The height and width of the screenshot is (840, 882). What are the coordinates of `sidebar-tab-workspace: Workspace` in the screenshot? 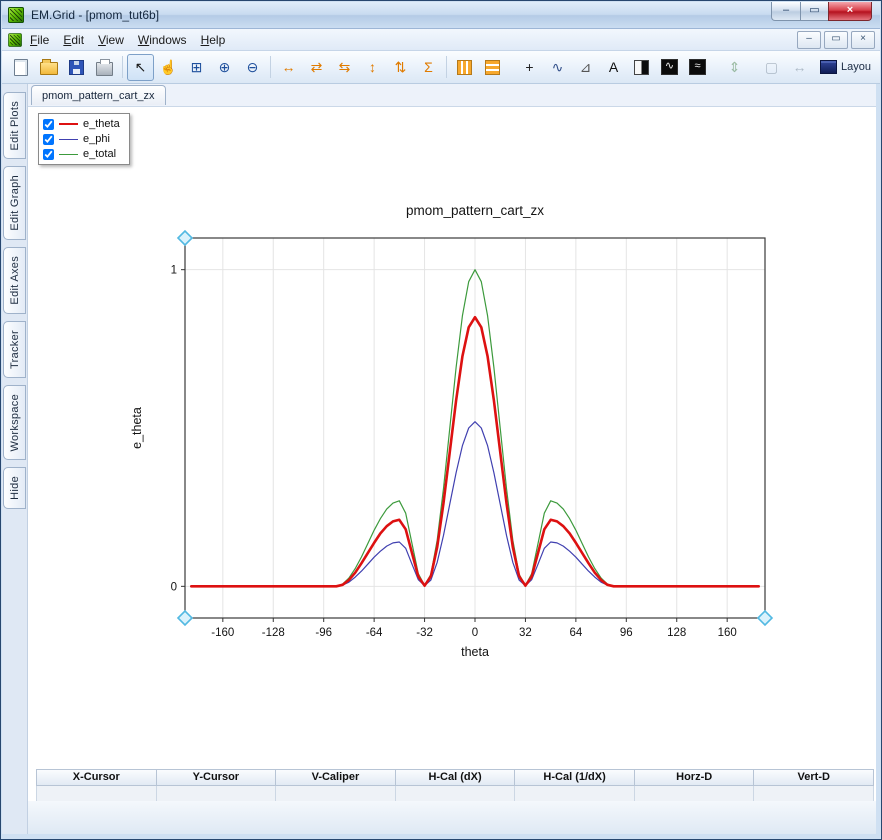 It's located at (14, 422).